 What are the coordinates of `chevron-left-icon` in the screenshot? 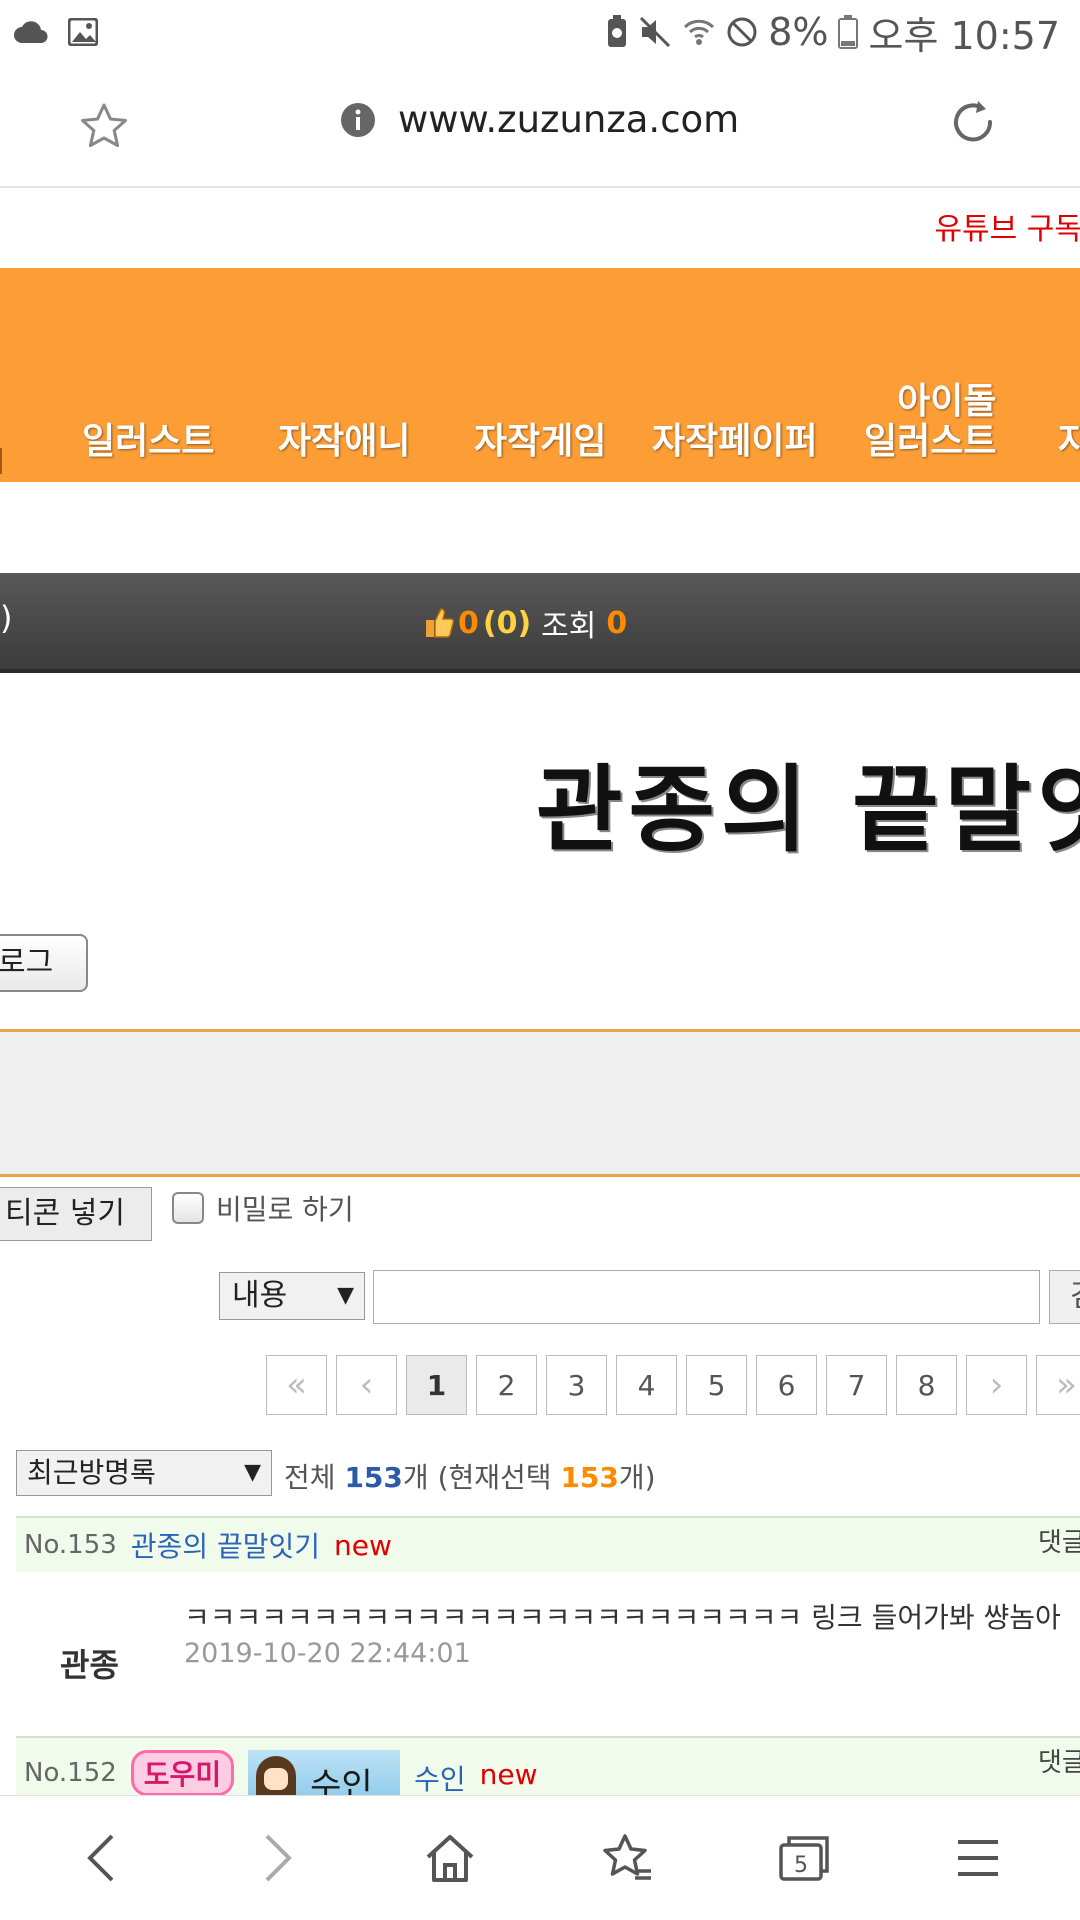 It's located at (100, 1858).